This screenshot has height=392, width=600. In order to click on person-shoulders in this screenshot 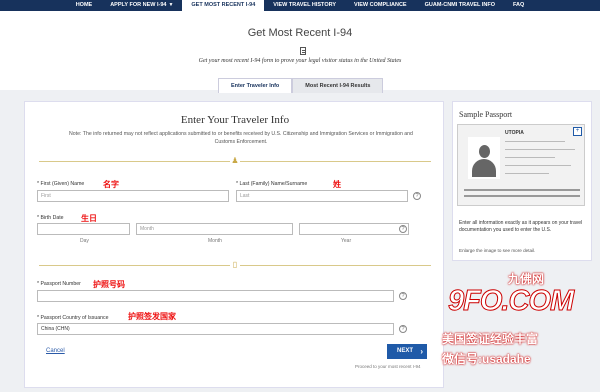, I will do `click(484, 168)`.